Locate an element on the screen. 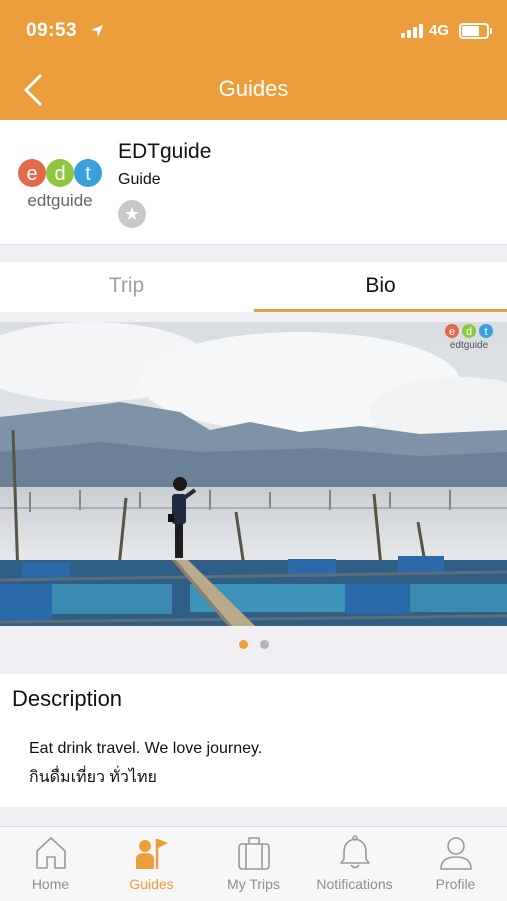 This screenshot has height=901, width=507. carousel-pagination is located at coordinates (253, 647).